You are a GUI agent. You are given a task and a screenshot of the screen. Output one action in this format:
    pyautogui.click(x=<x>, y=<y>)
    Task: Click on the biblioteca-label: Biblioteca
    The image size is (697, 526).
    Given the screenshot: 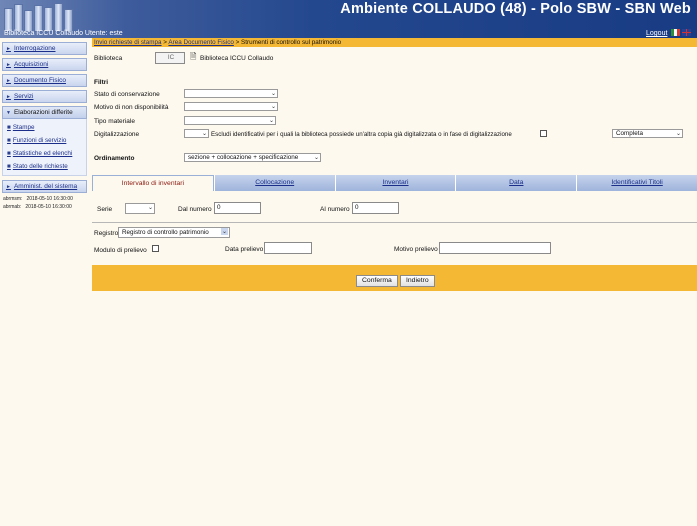 What is the action you would take?
    pyautogui.click(x=108, y=58)
    